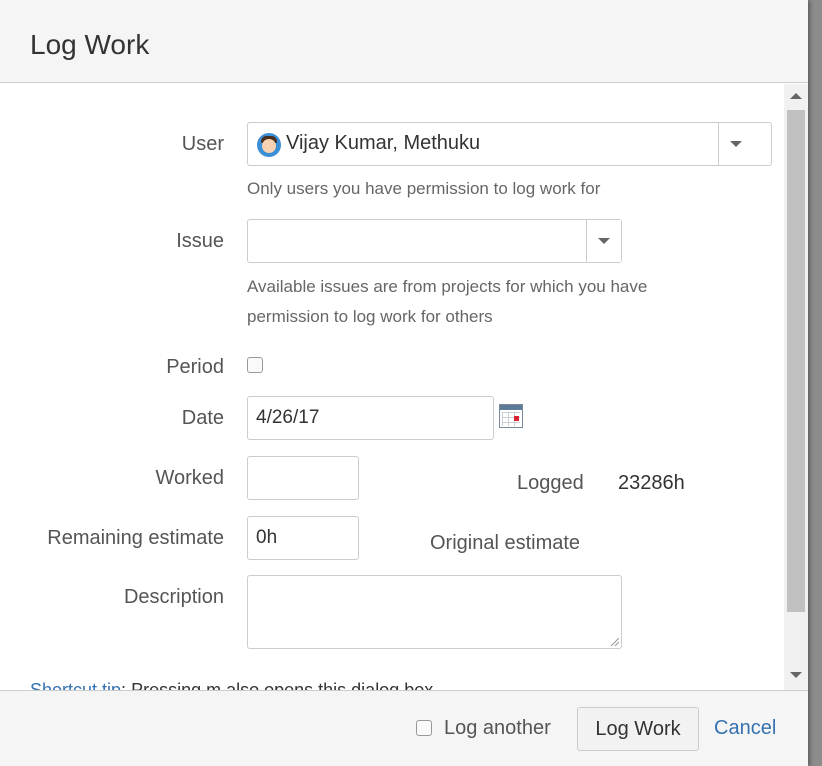 The height and width of the screenshot is (766, 822). Describe the element at coordinates (75, 685) in the screenshot. I see `shortcut-tip-link: Shortcut tip` at that location.